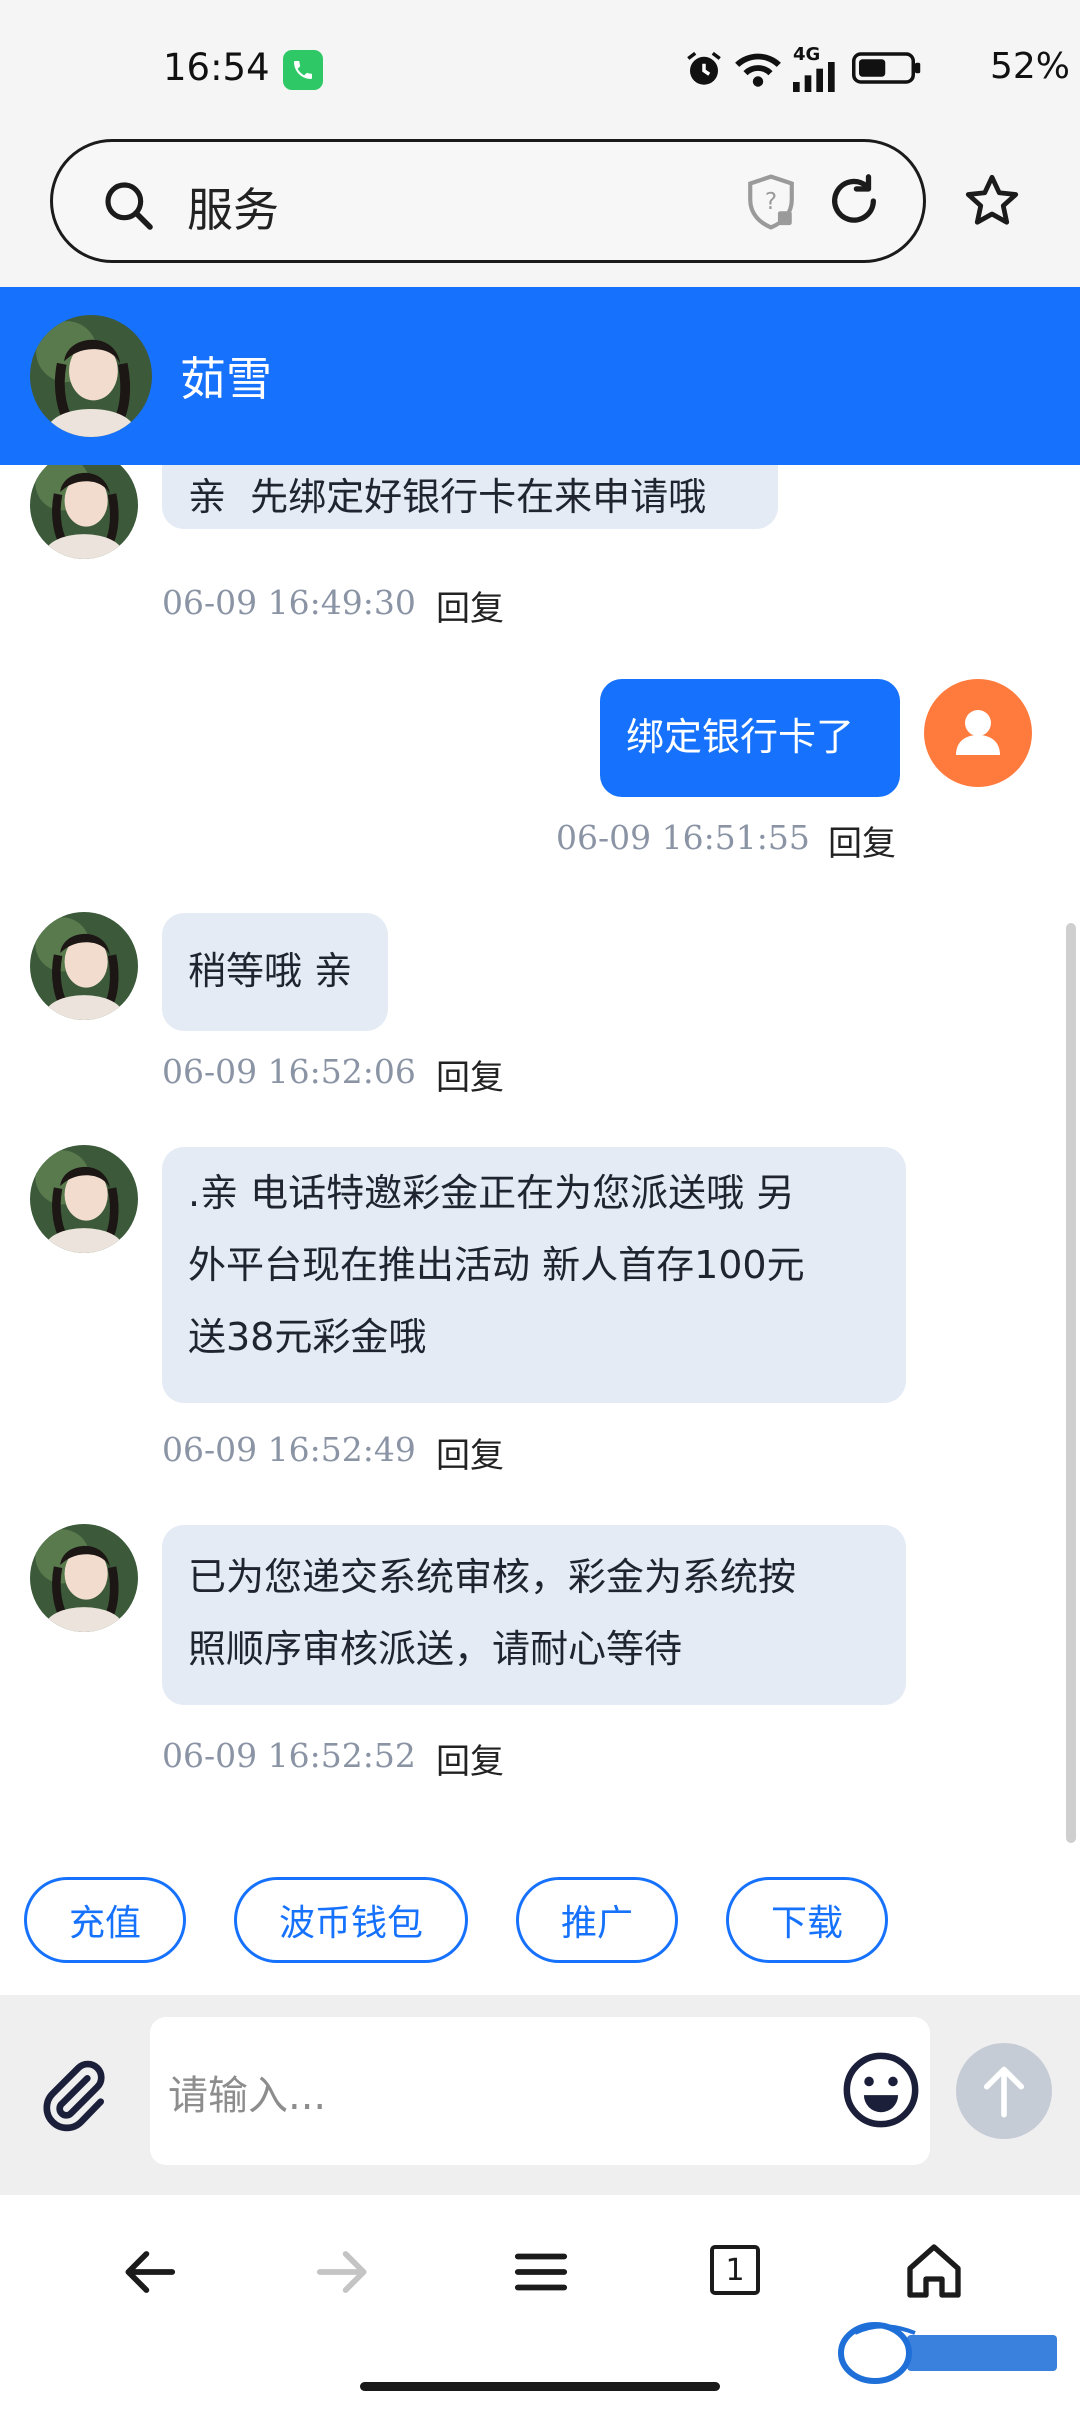 The height and width of the screenshot is (2412, 1080). Describe the element at coordinates (947, 2353) in the screenshot. I see `watermark-logo` at that location.